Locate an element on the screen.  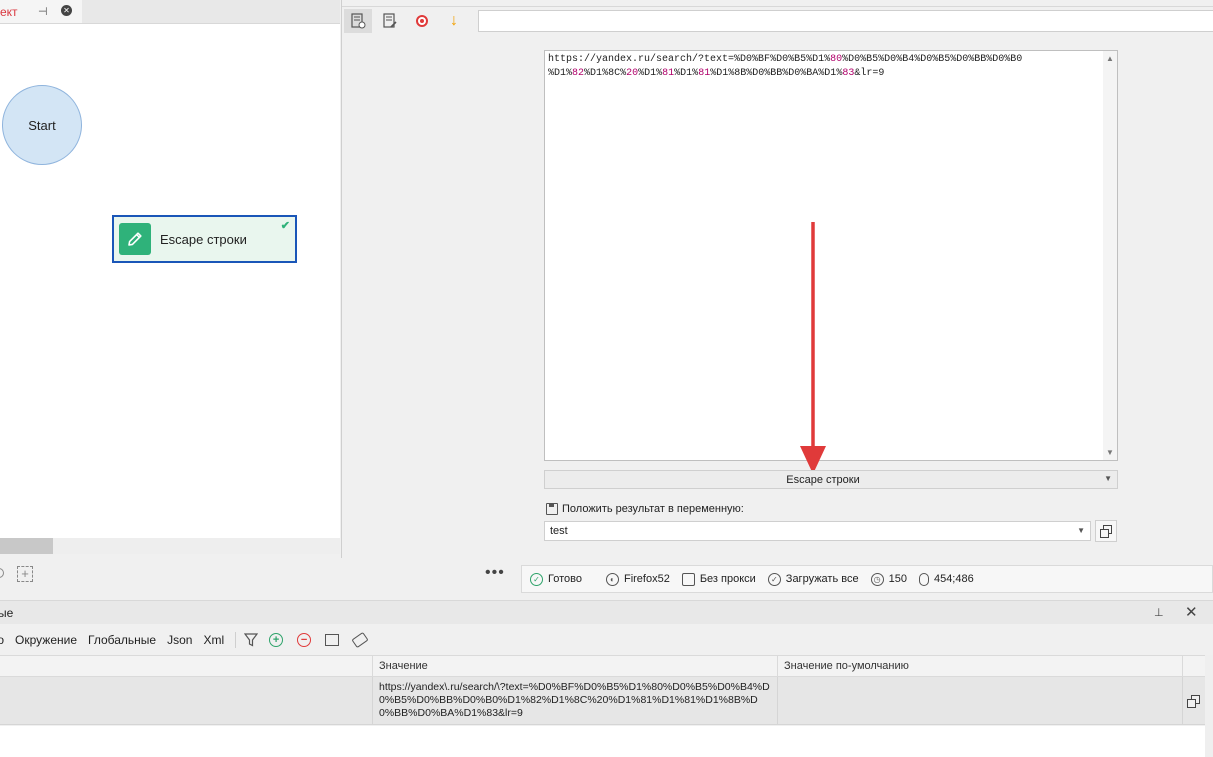
action-node-label: Escape строки is located at coordinates (203, 239).